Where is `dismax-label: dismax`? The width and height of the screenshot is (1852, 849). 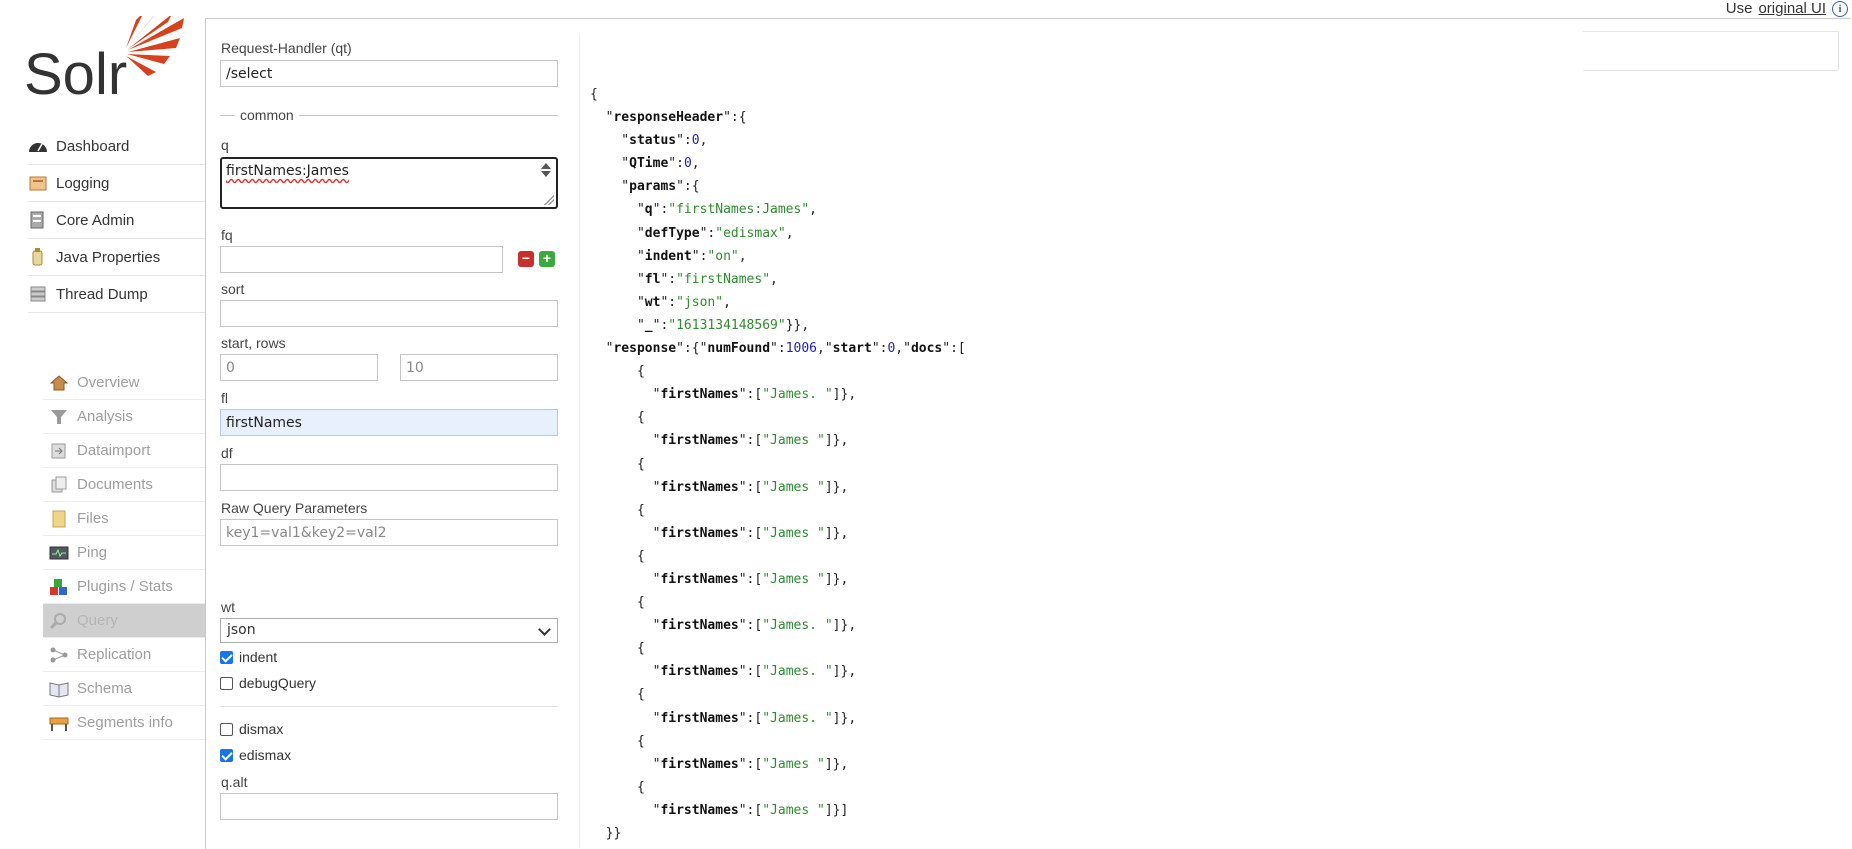
dismax-label: dismax is located at coordinates (261, 729).